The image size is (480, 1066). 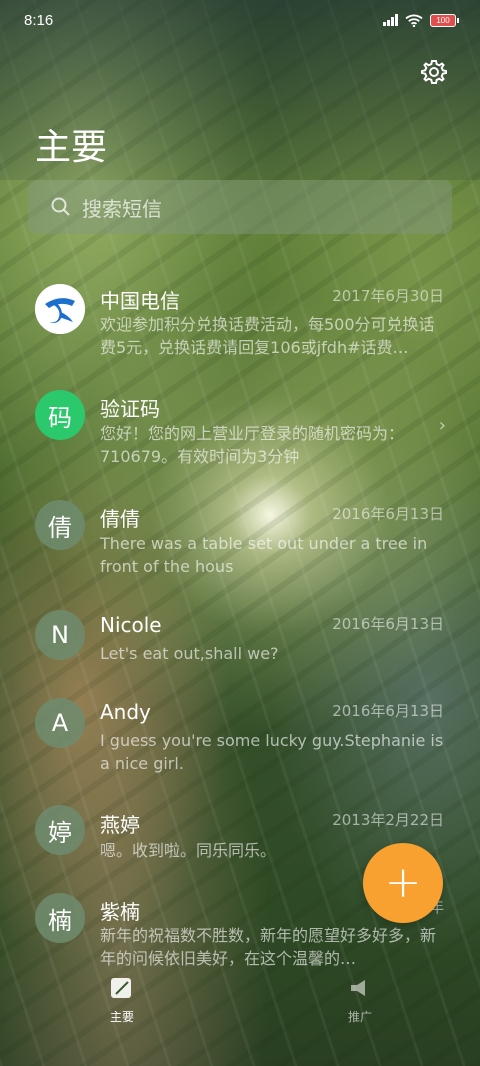 I want to click on conversation-name: 燕婷, so click(x=120, y=825).